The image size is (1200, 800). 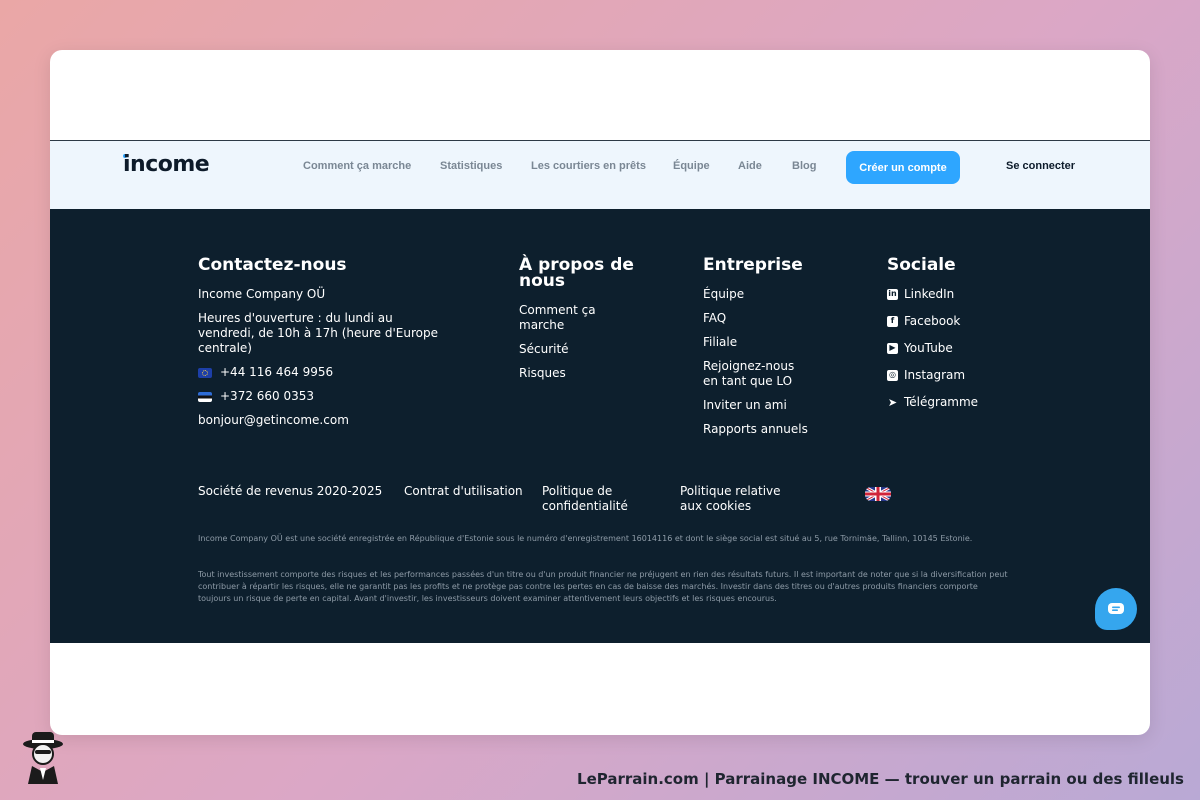 What do you see at coordinates (592, 499) in the screenshot?
I see `privacy-policy-link: Politique de confidentialité` at bounding box center [592, 499].